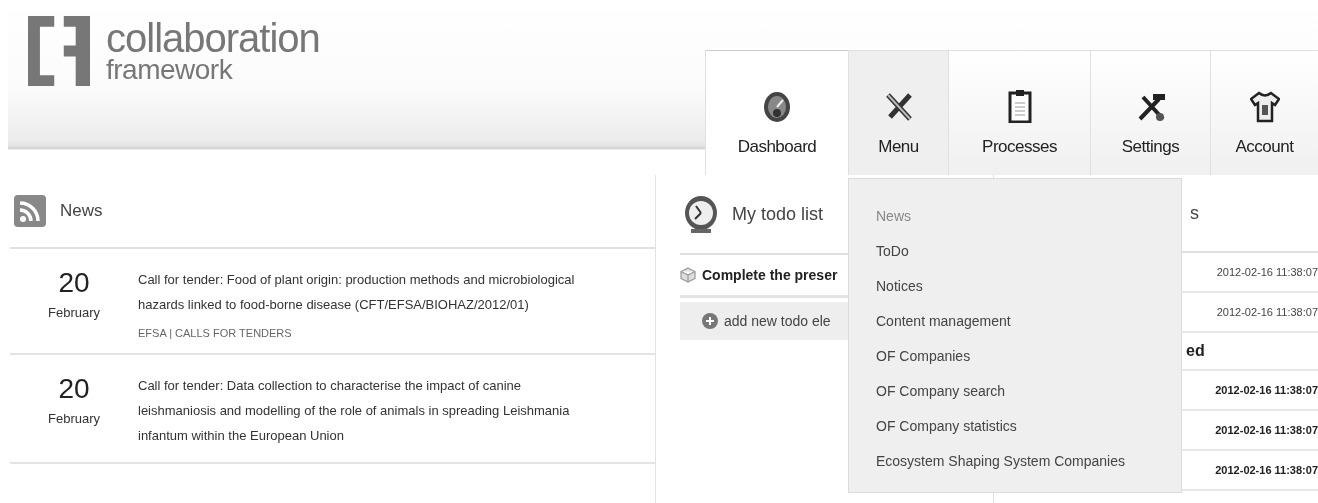 The width and height of the screenshot is (1318, 503). What do you see at coordinates (892, 251) in the screenshot?
I see `menu-item: ToDo` at bounding box center [892, 251].